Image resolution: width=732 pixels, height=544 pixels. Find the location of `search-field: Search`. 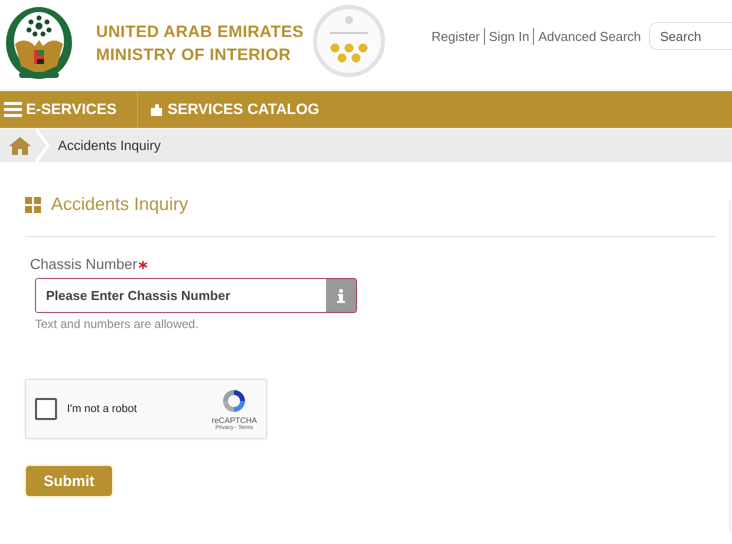

search-field: Search is located at coordinates (690, 36).